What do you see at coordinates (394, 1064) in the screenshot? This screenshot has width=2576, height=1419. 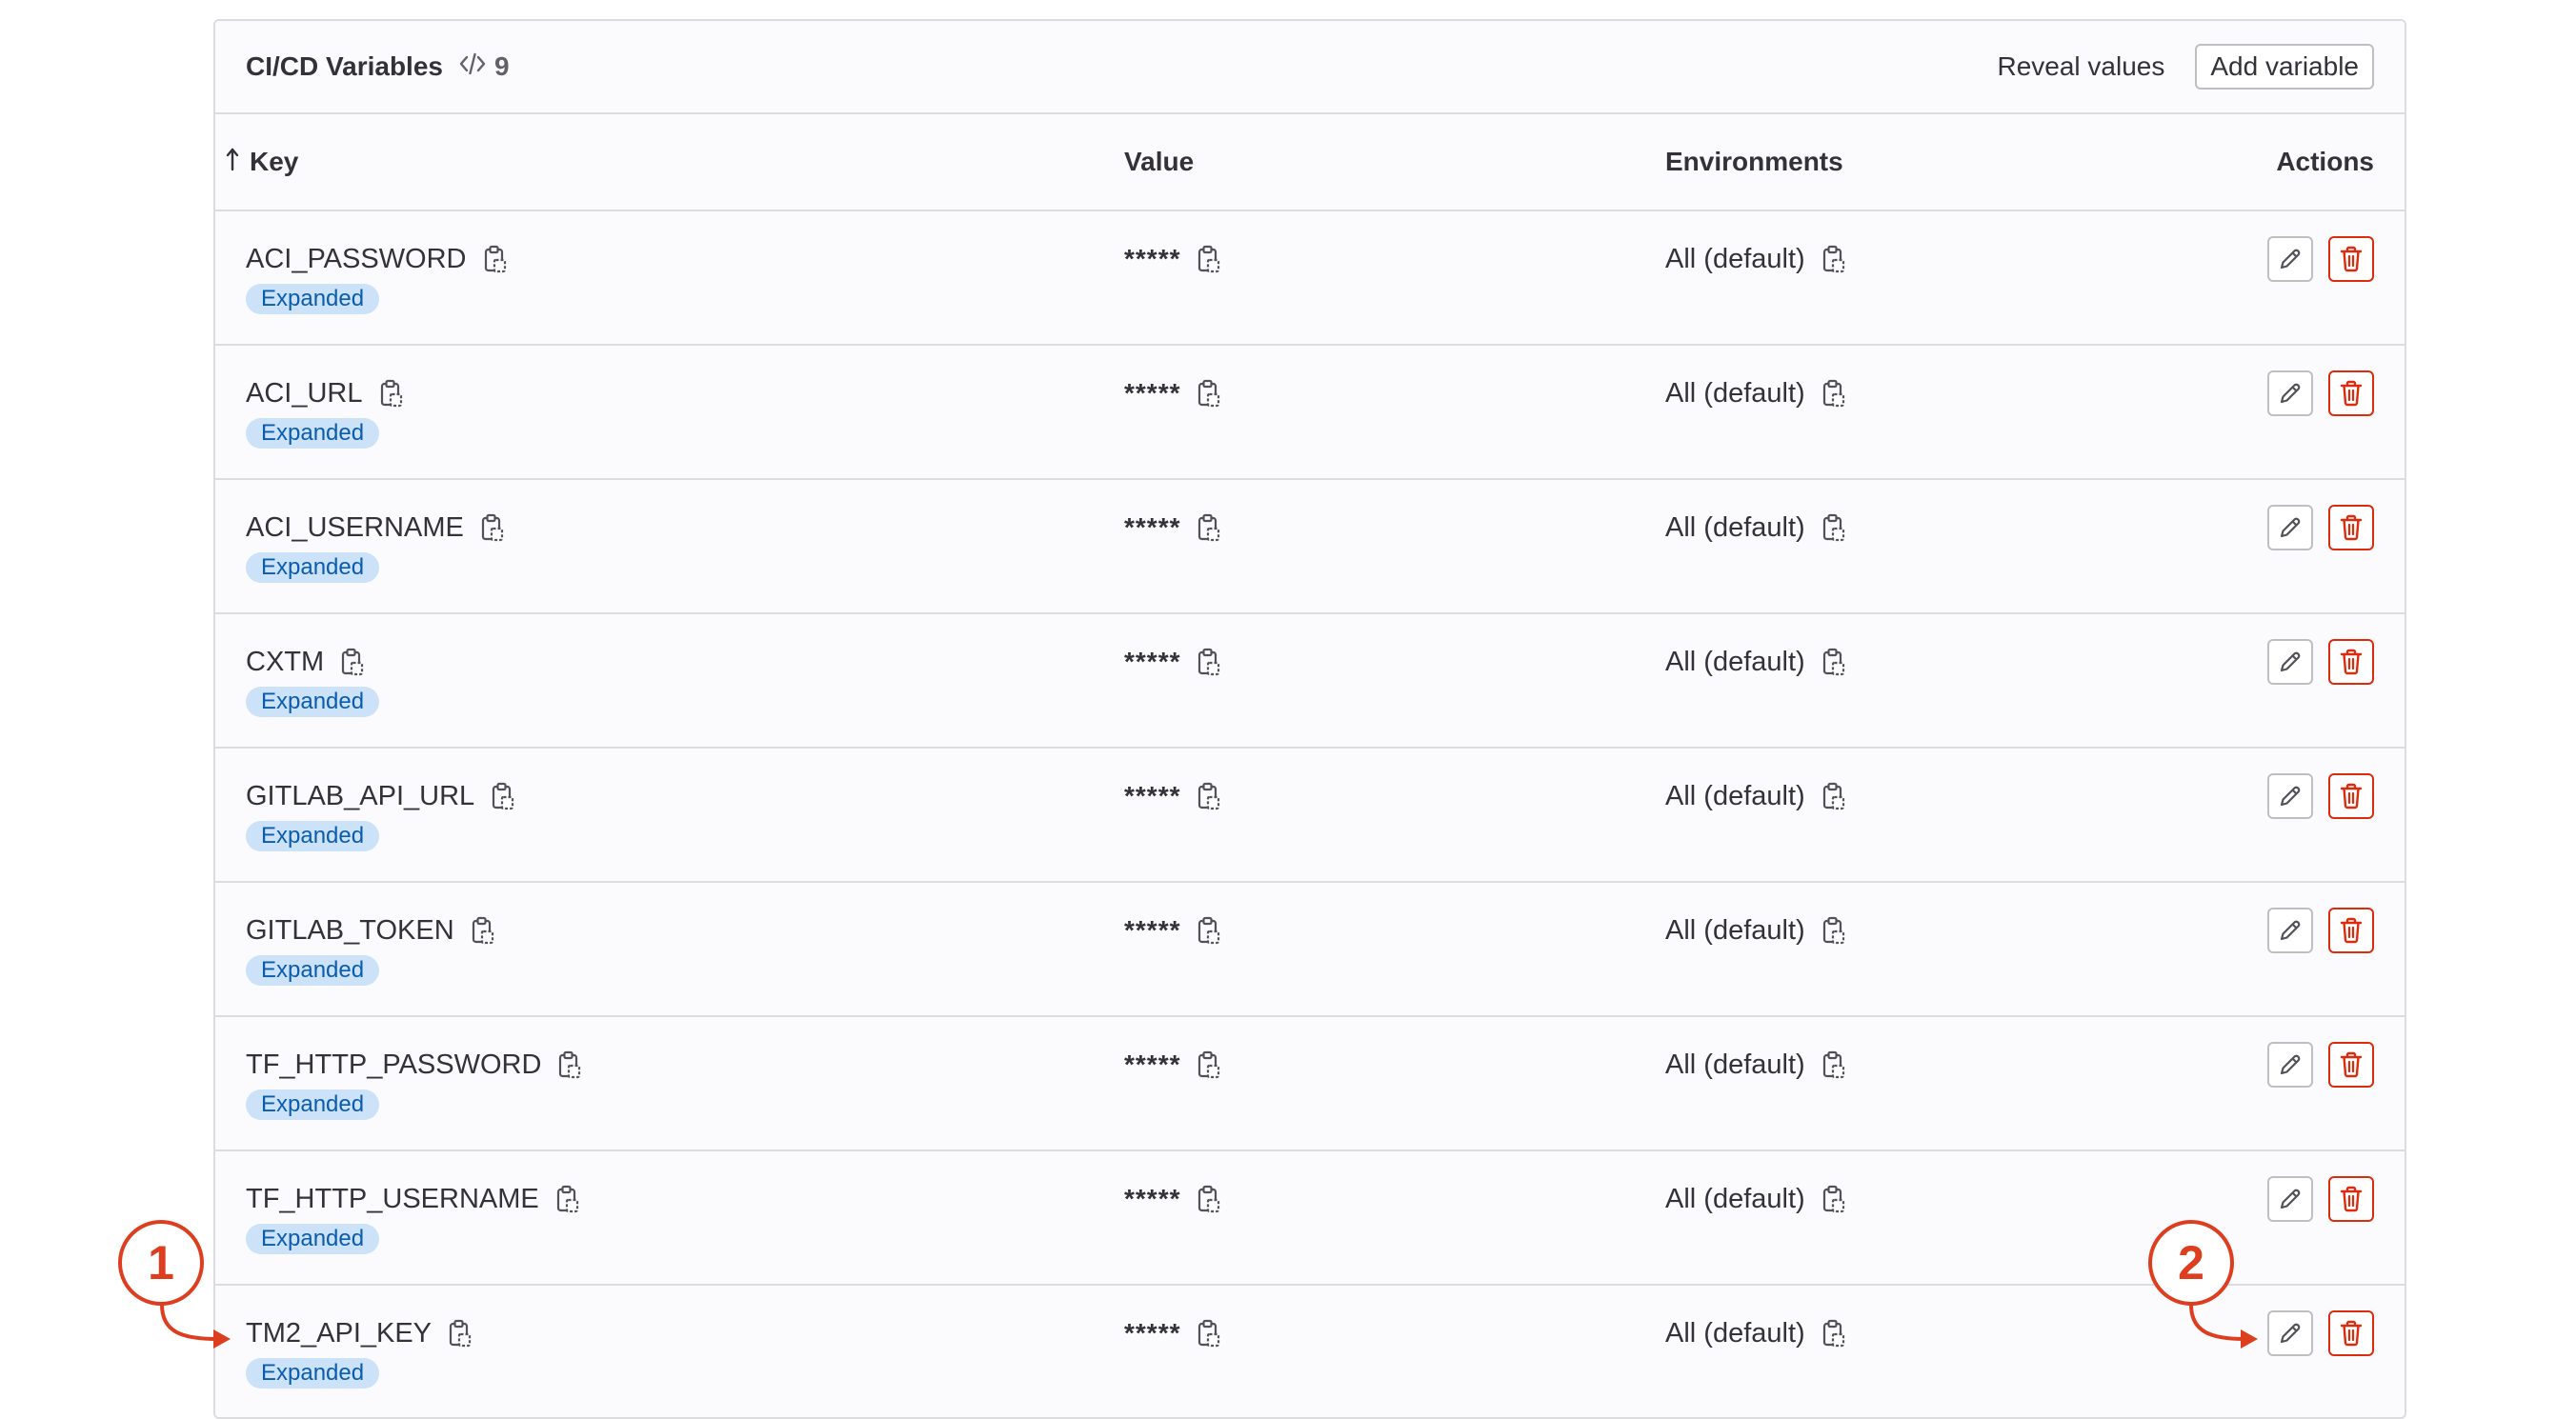 I see `variable-key: TF_HTTP_PASSWORD` at bounding box center [394, 1064].